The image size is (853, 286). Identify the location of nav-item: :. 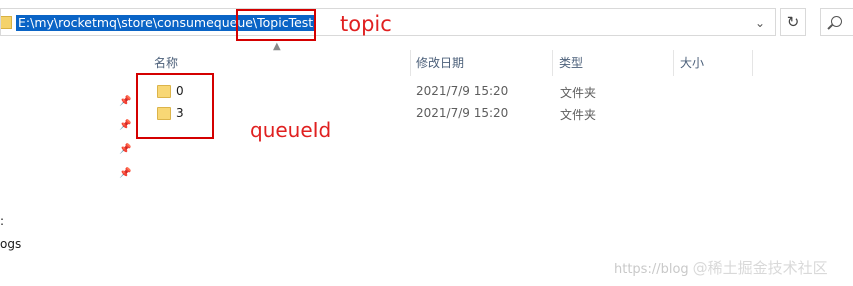
(2, 221).